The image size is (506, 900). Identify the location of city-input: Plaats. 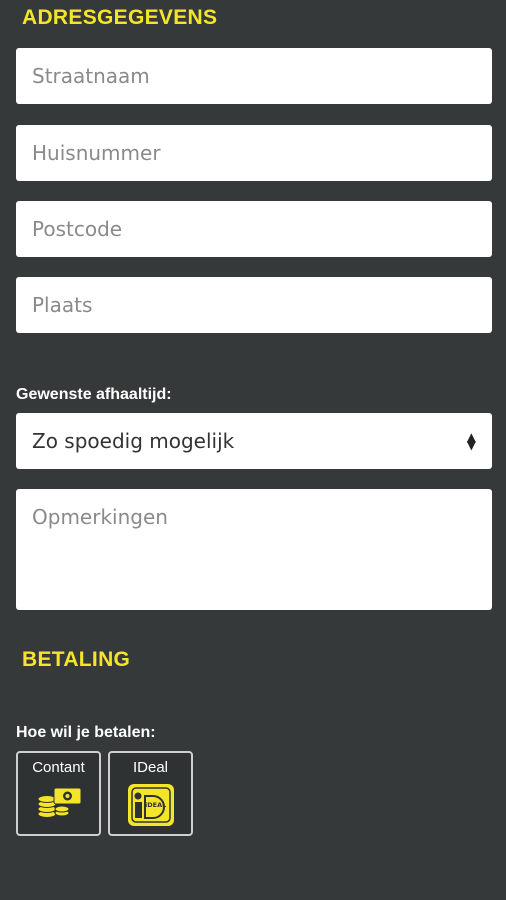
(254, 305).